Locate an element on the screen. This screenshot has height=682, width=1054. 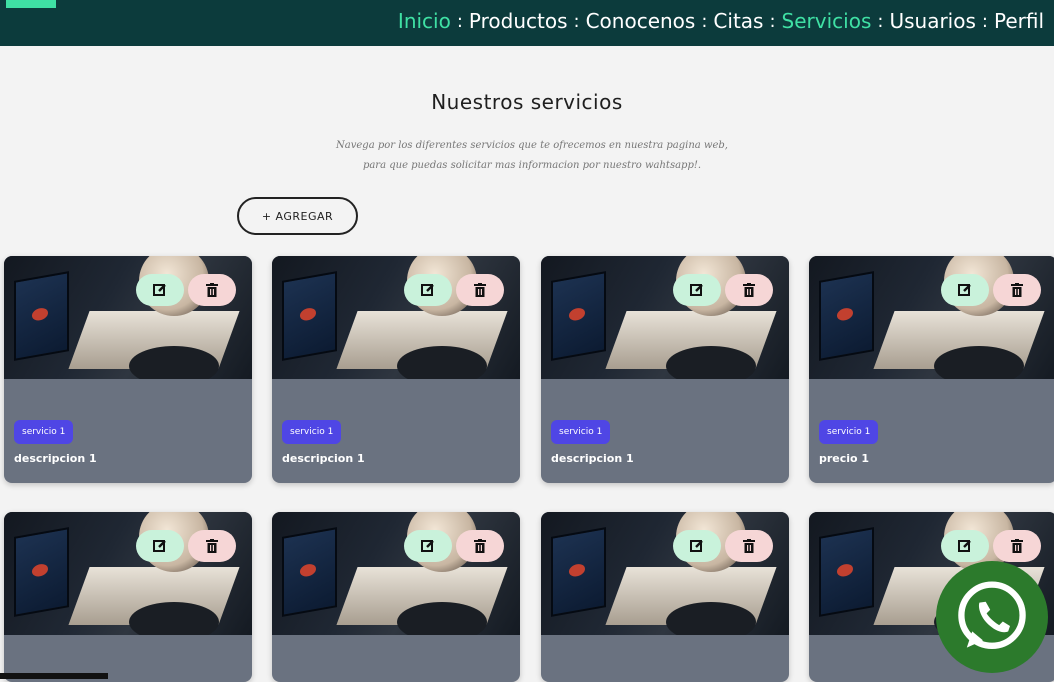
nav-item-citas: Citas is located at coordinates (738, 21).